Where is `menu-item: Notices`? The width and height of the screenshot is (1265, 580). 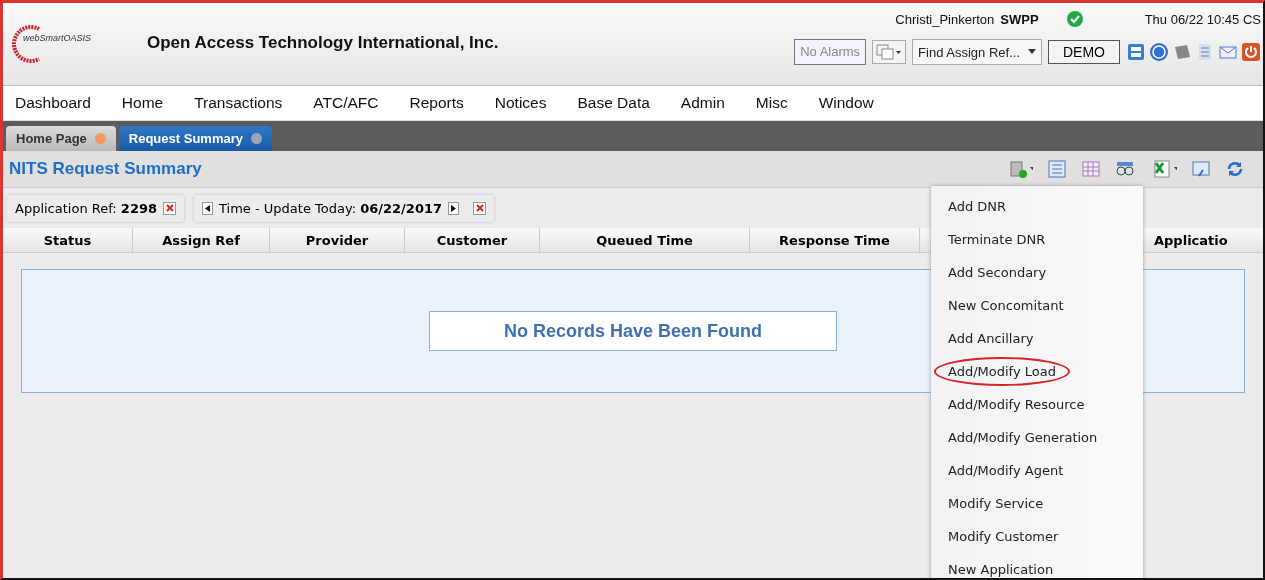 menu-item: Notices is located at coordinates (520, 103).